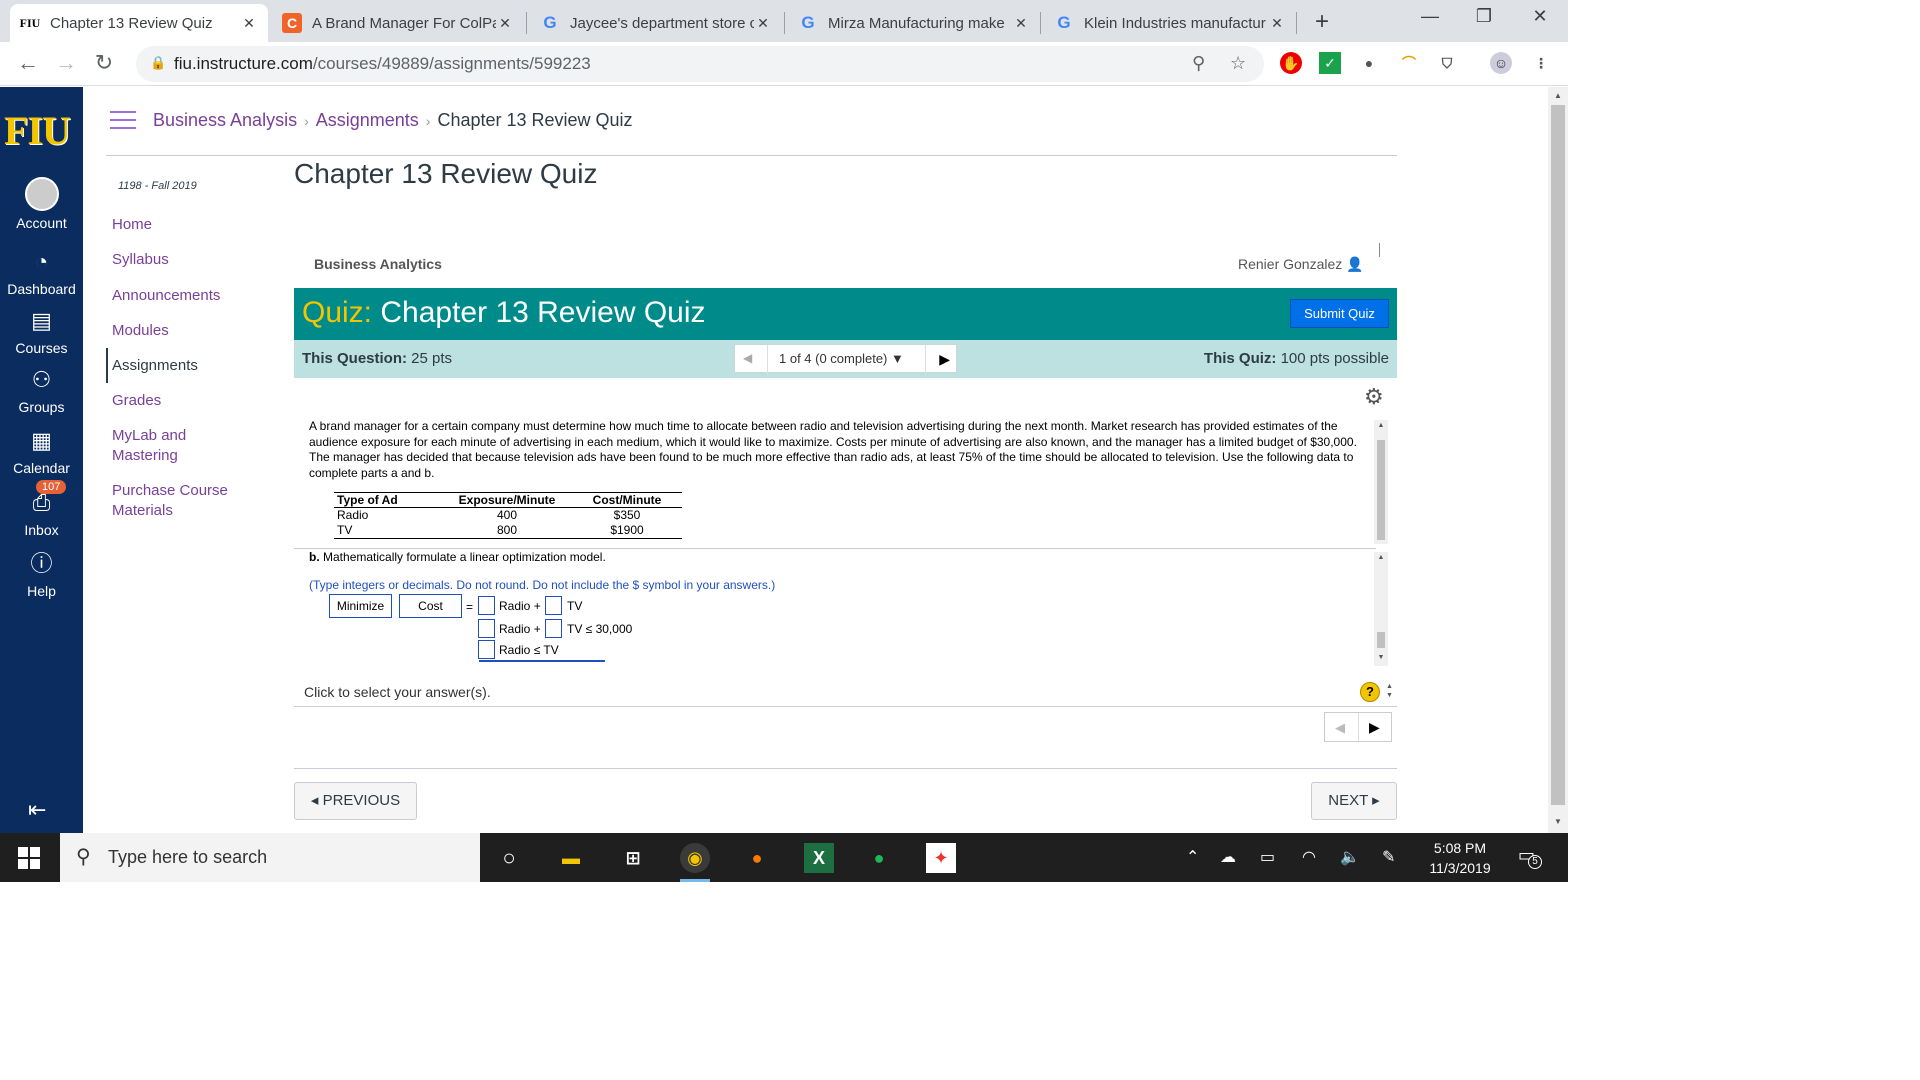  Describe the element at coordinates (944, 359) in the screenshot. I see `next-question-icon: ▶` at that location.